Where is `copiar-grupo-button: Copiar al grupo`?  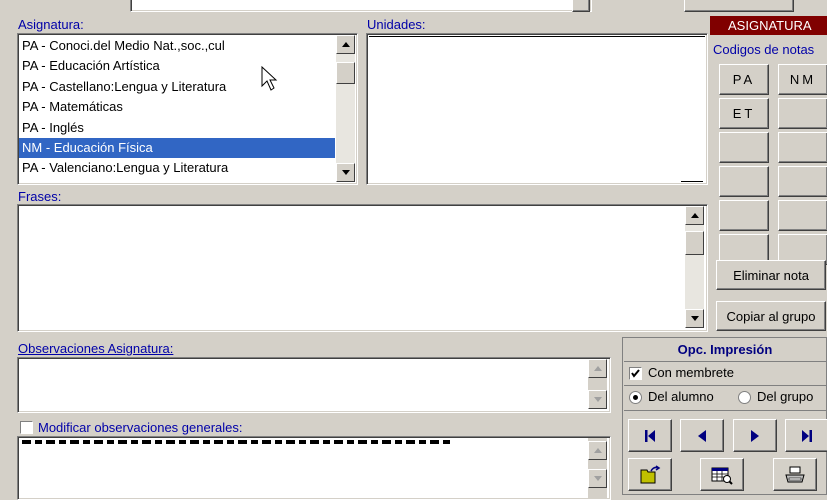
copiar-grupo-button: Copiar al grupo is located at coordinates (771, 316).